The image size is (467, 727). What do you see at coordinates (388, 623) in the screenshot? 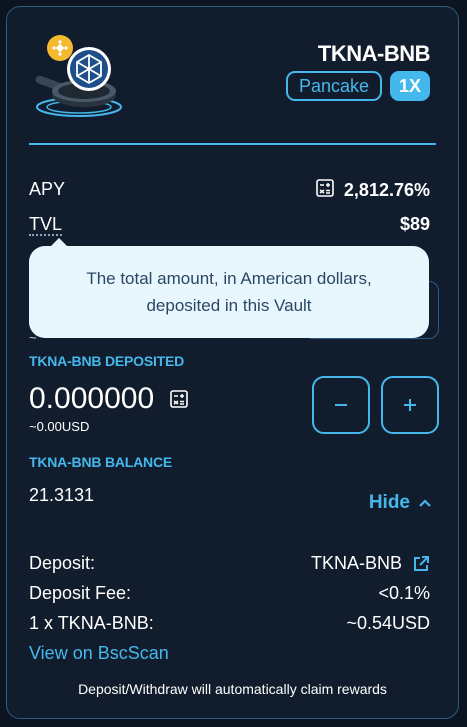
I see `token-price-value: ~0.54USD` at bounding box center [388, 623].